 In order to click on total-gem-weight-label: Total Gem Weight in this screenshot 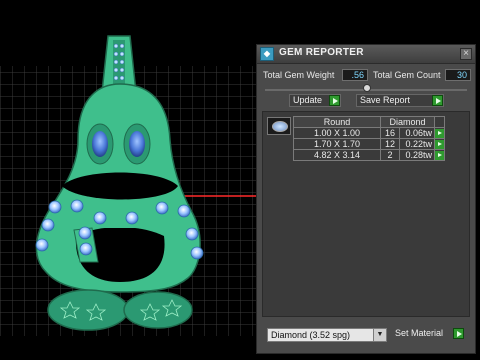, I will do `click(299, 75)`.